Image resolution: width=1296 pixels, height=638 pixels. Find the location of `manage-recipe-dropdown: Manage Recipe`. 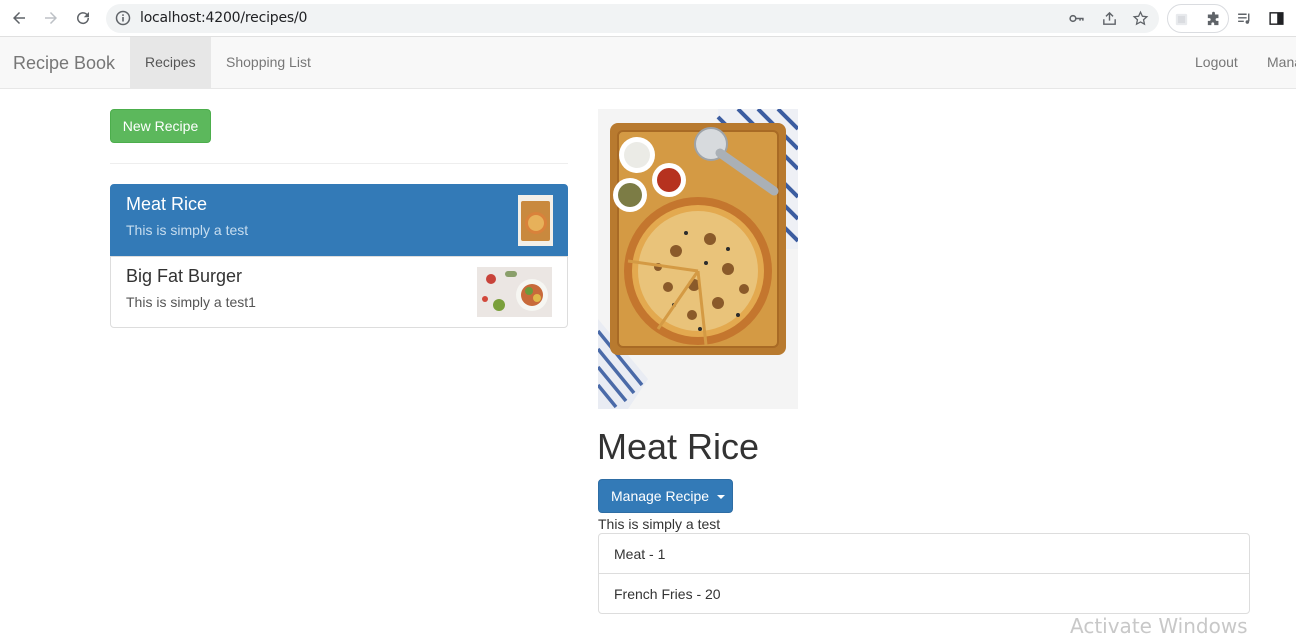

manage-recipe-dropdown: Manage Recipe is located at coordinates (665, 496).